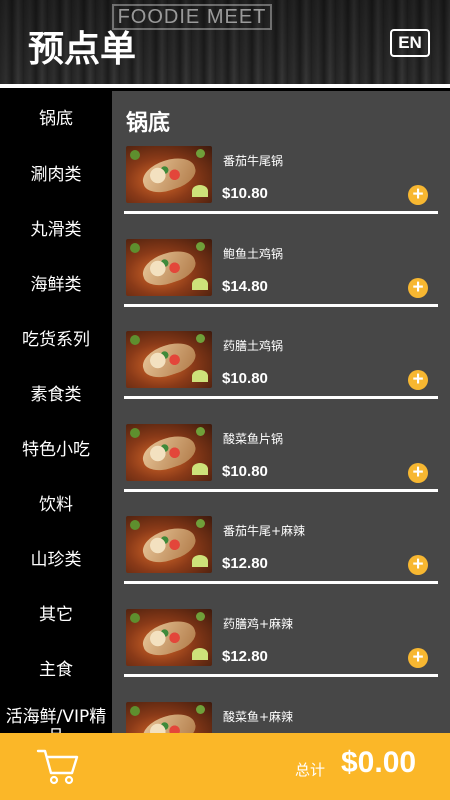  I want to click on menu-item: 鲍鱼土鸡锅 $14.80 +, so click(281, 285).